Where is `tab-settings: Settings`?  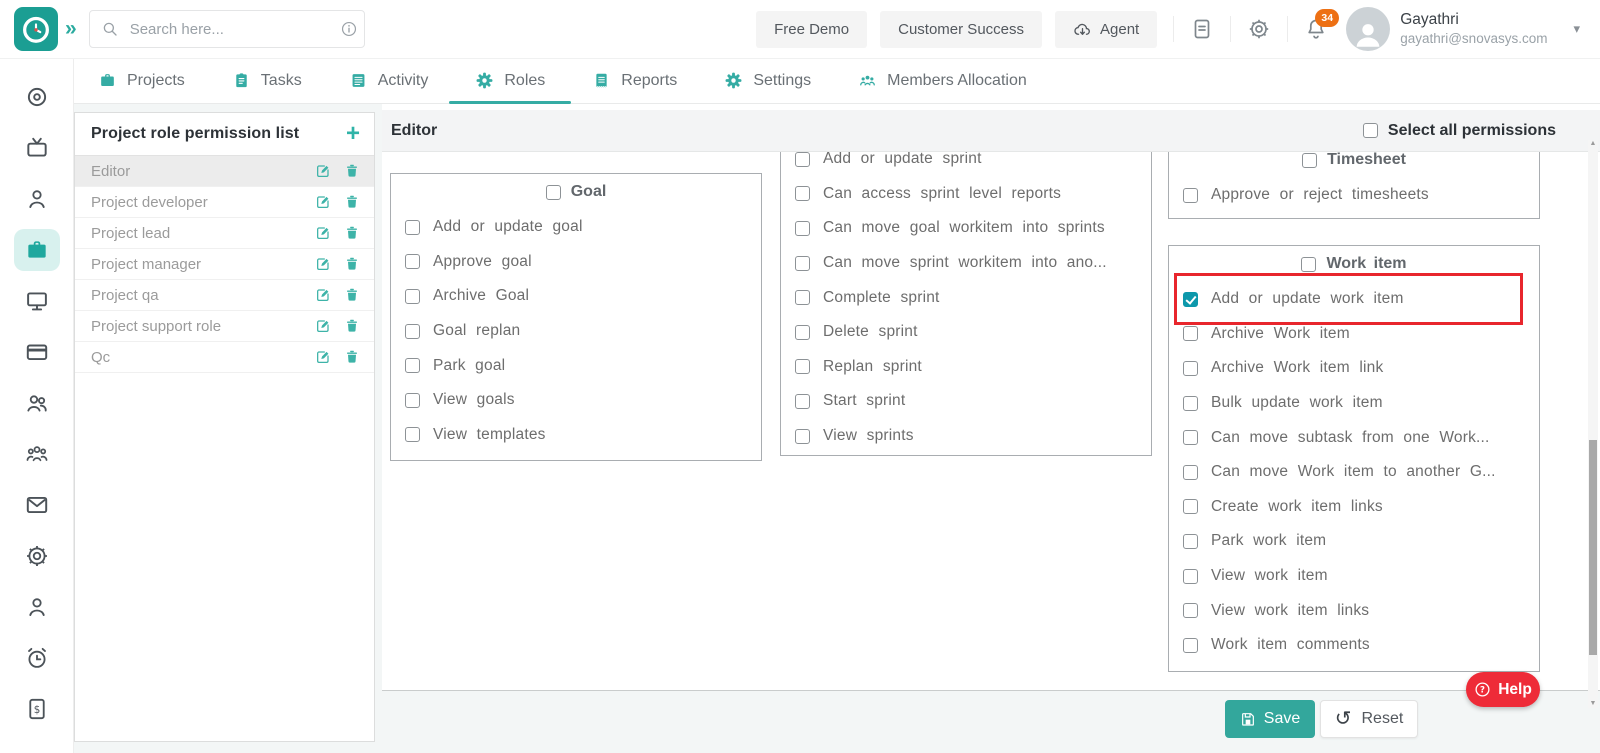
tab-settings: Settings is located at coordinates (767, 80).